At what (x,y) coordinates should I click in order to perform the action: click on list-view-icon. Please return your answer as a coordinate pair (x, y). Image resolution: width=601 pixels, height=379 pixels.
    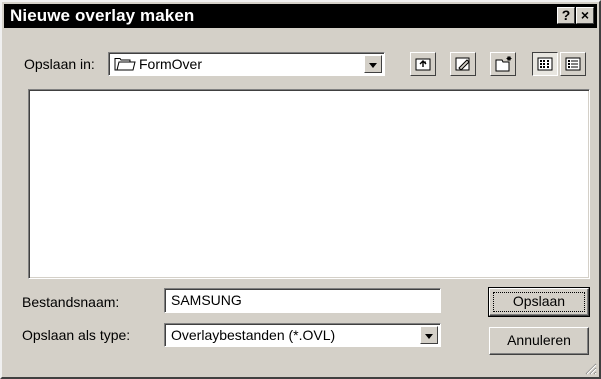
    Looking at the image, I should click on (545, 64).